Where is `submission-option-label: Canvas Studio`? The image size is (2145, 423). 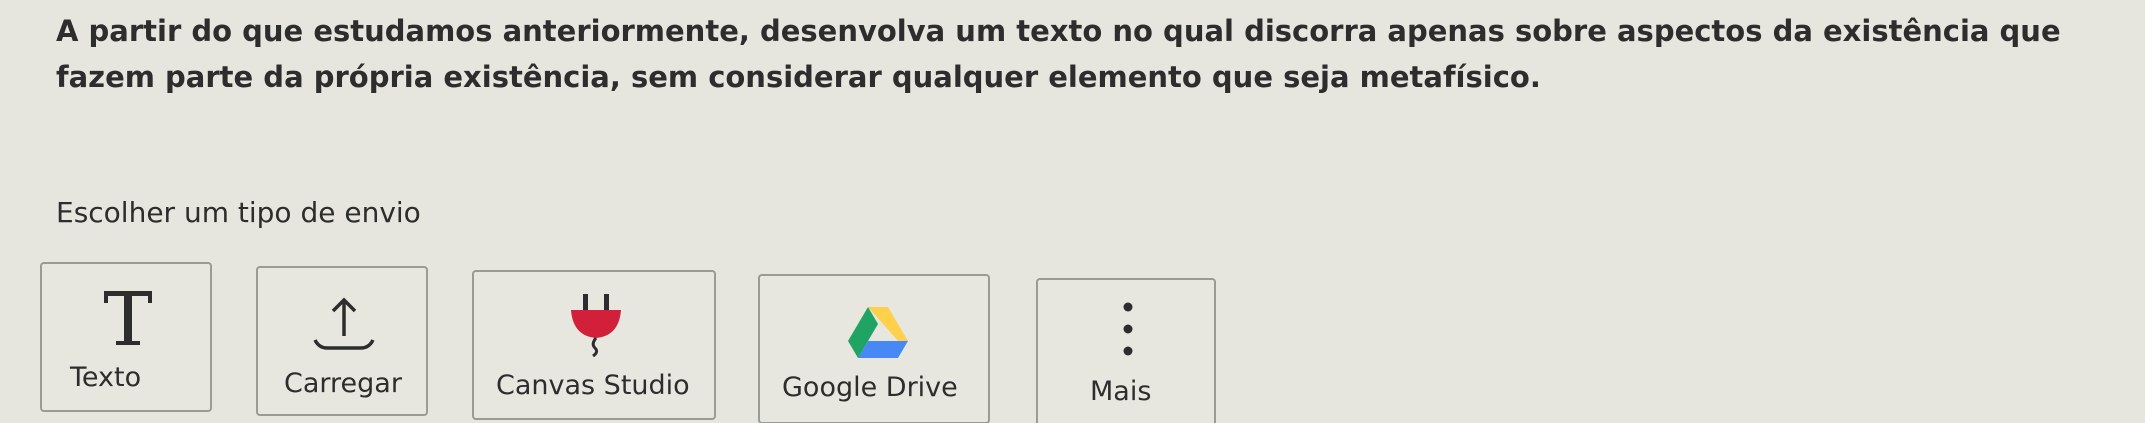
submission-option-label: Canvas Studio is located at coordinates (593, 385).